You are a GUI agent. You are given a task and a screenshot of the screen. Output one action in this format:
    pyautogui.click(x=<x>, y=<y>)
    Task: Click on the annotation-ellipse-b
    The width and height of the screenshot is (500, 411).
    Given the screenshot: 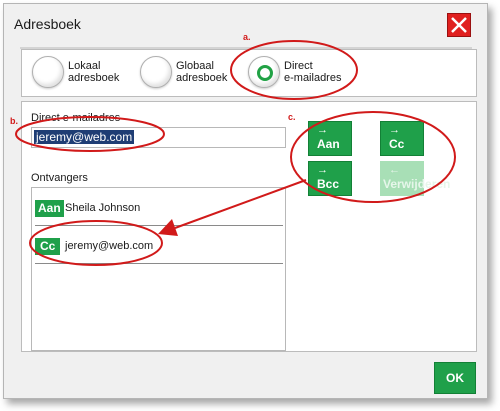 What is the action you would take?
    pyautogui.click(x=90, y=134)
    